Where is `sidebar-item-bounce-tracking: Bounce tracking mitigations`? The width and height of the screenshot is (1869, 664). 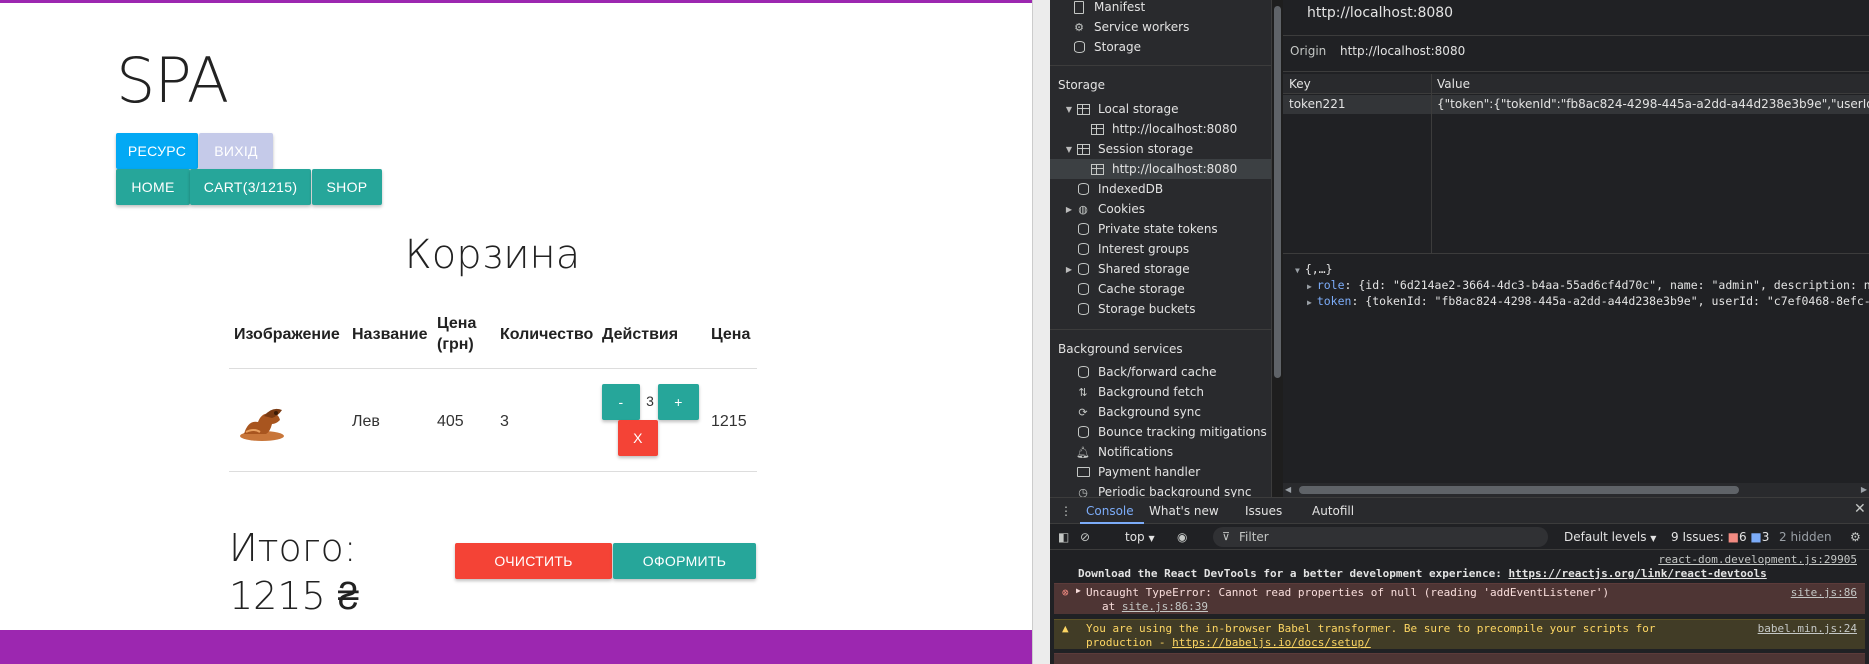
sidebar-item-bounce-tracking: Bounce tracking mitigations is located at coordinates (1160, 432).